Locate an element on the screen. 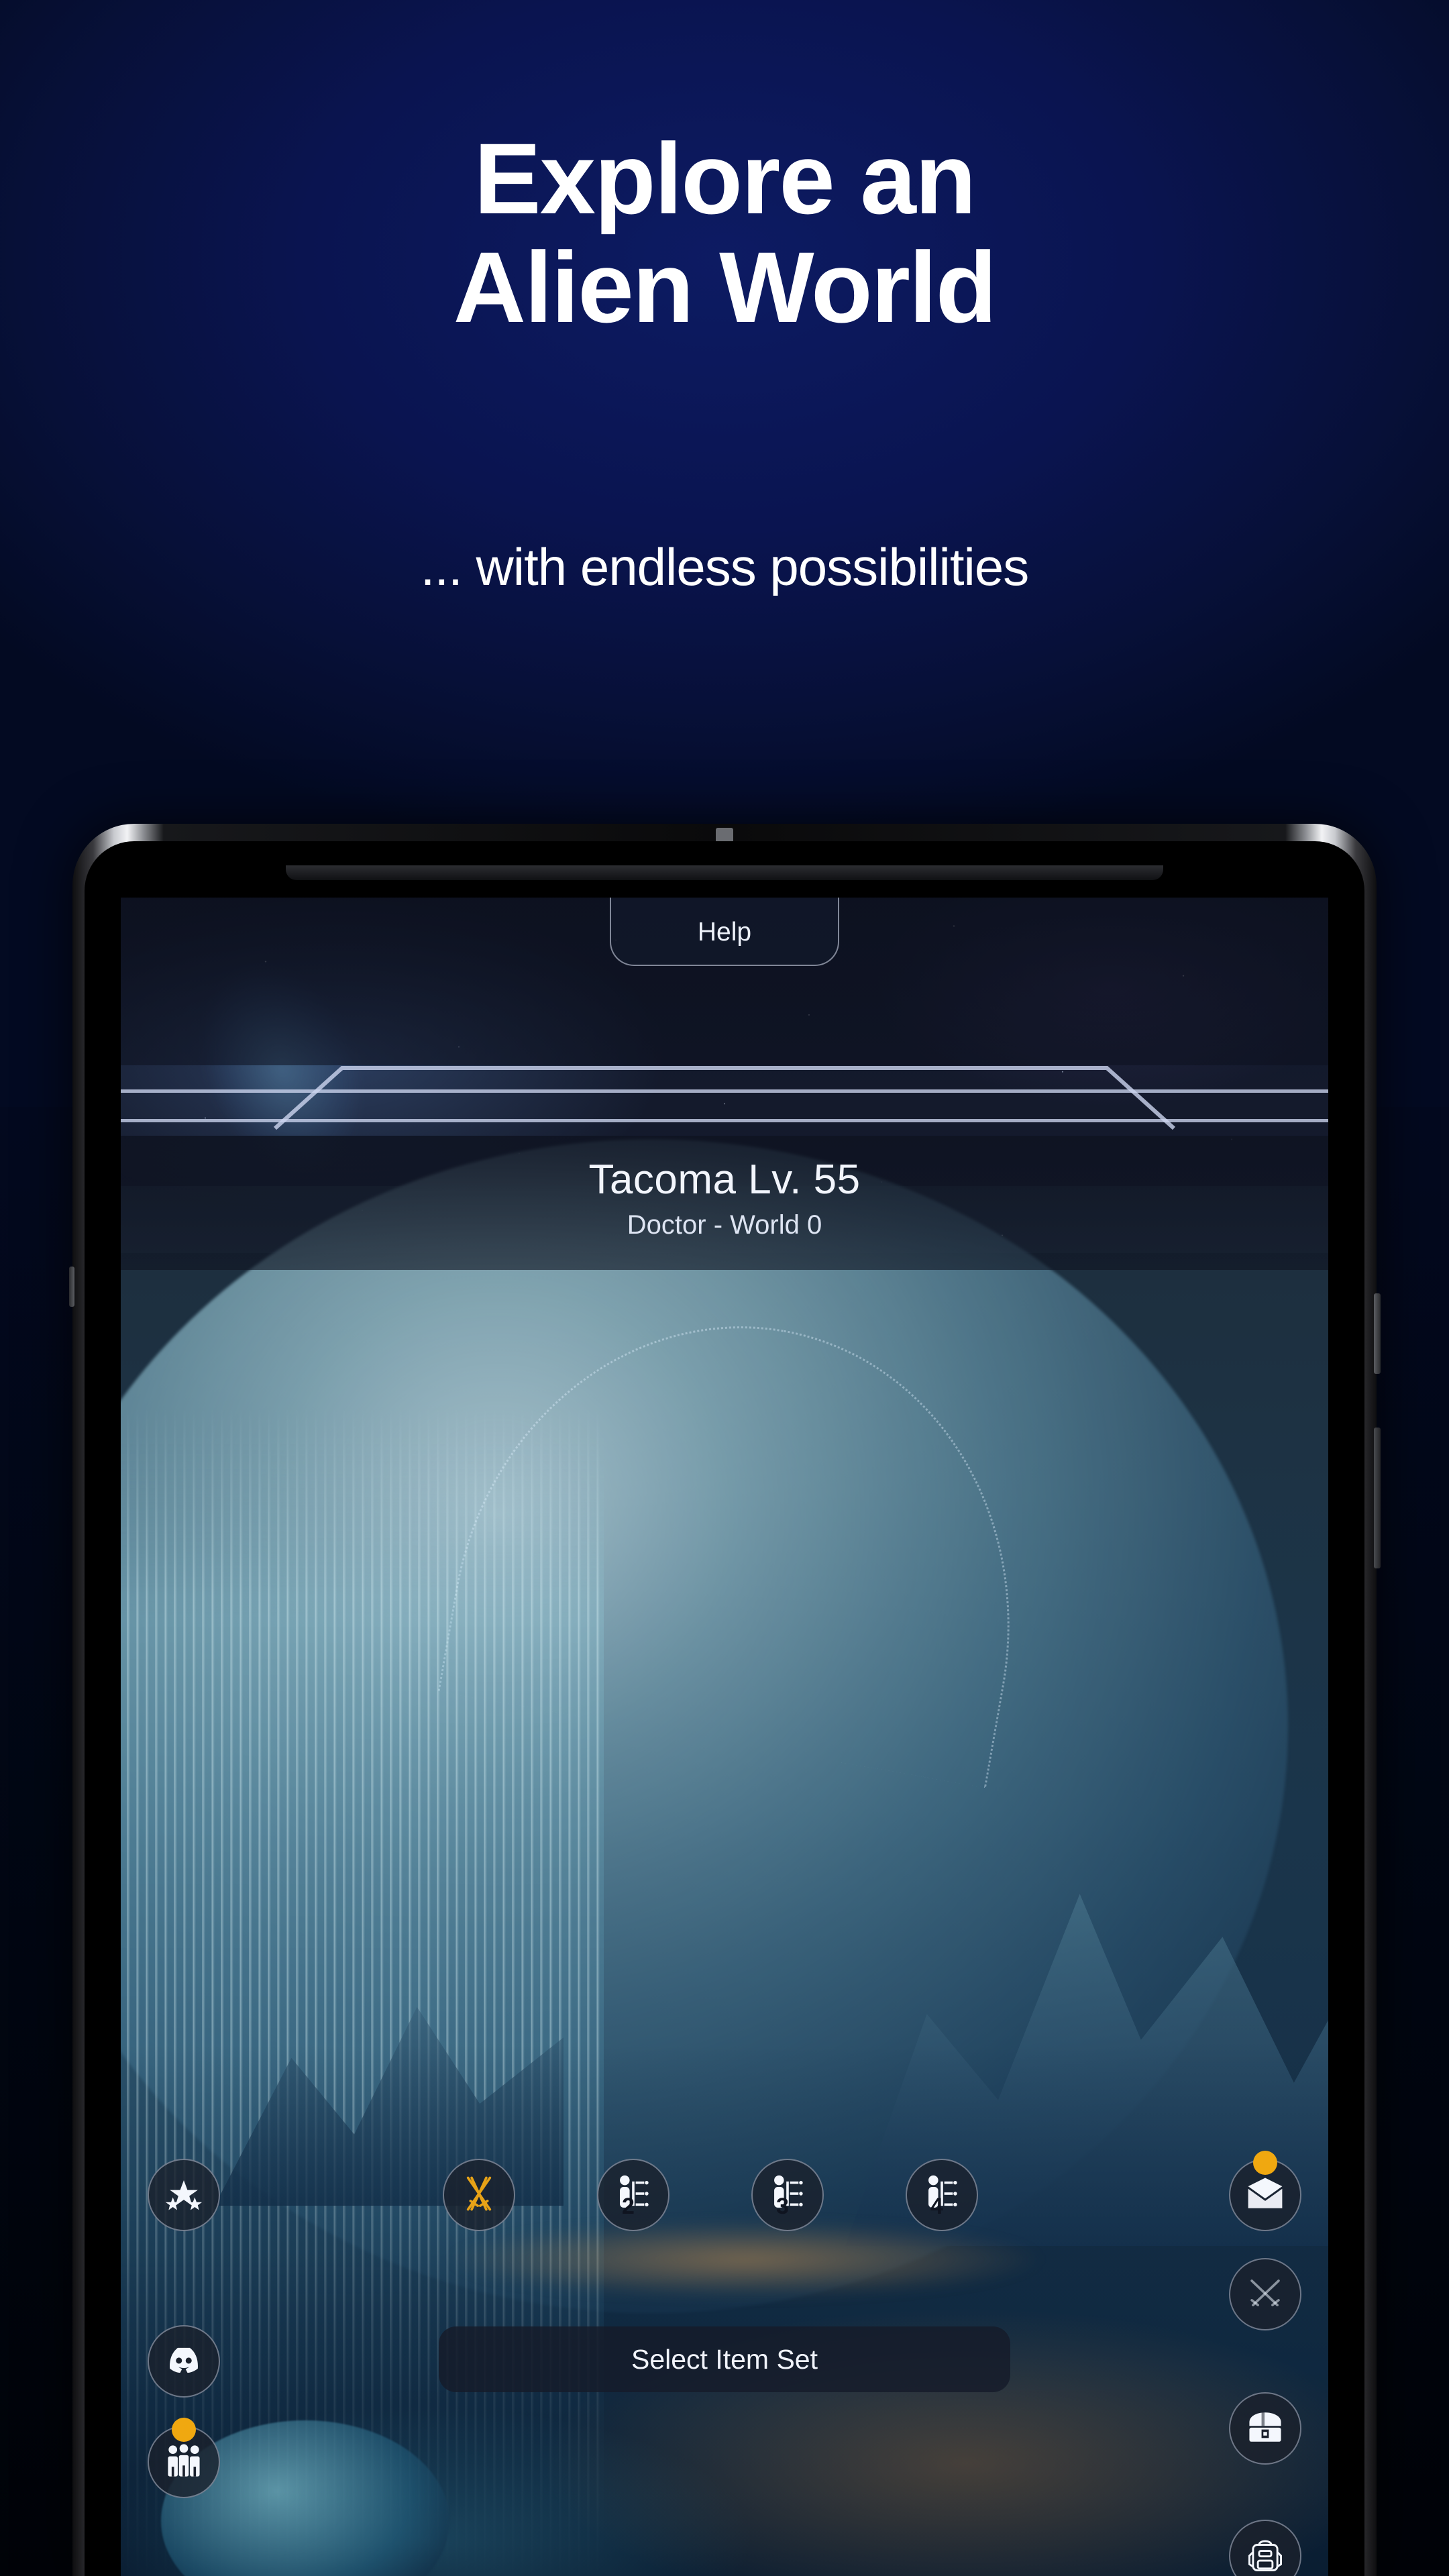 This screenshot has height=2576, width=1449. discord-icon is located at coordinates (183, 2362).